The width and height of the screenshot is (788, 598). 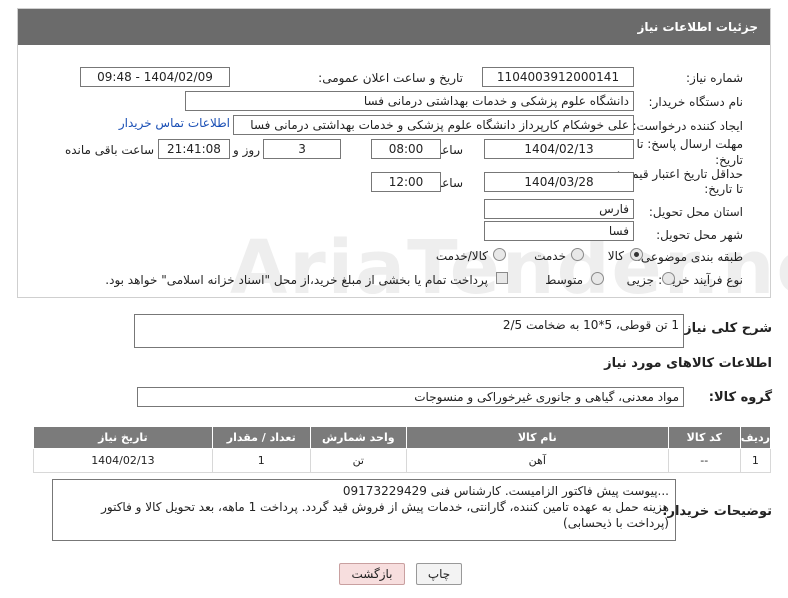 What do you see at coordinates (697, 27) in the screenshot?
I see `panel-title: جزئیات اطلاعات نیاز` at bounding box center [697, 27].